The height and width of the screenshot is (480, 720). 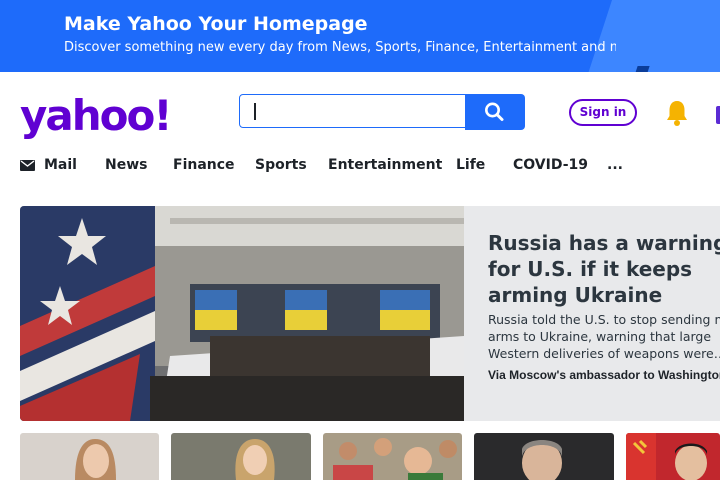 I want to click on text-cursor, so click(x=255, y=111).